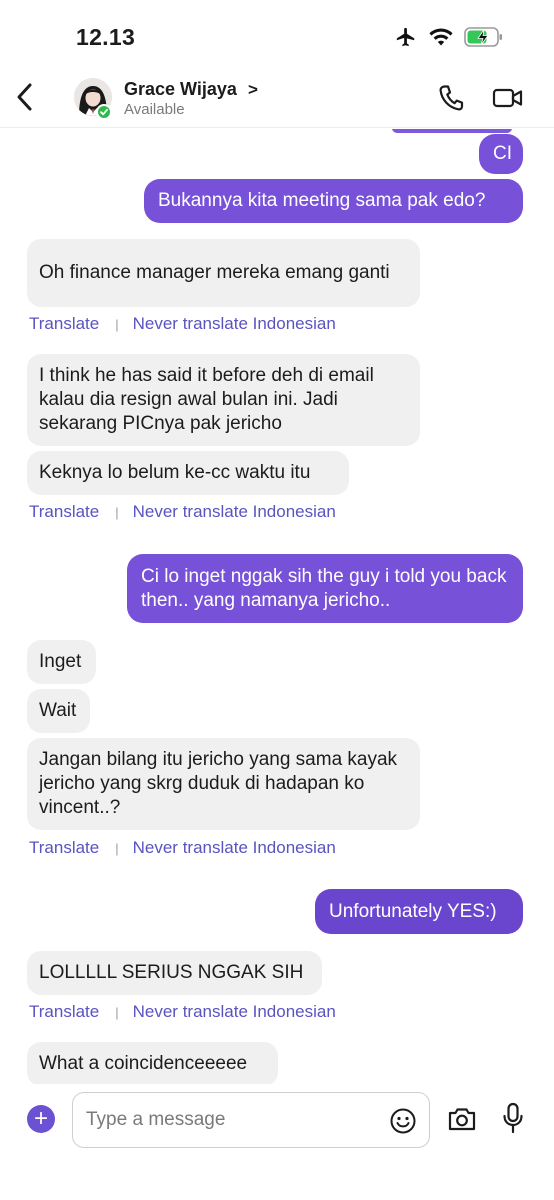 This screenshot has width=554, height=1200. Describe the element at coordinates (451, 98) in the screenshot. I see `phone-icon` at that location.